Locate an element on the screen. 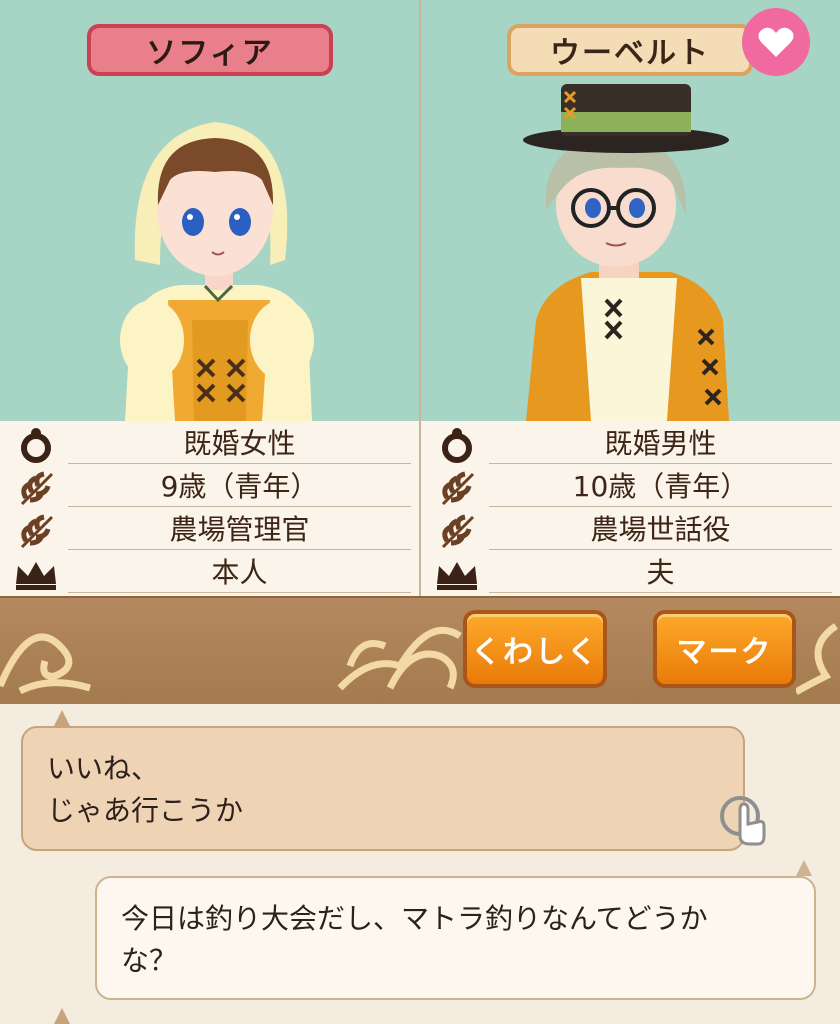  chat-text: じゃあ行こうか is located at coordinates (145, 810).